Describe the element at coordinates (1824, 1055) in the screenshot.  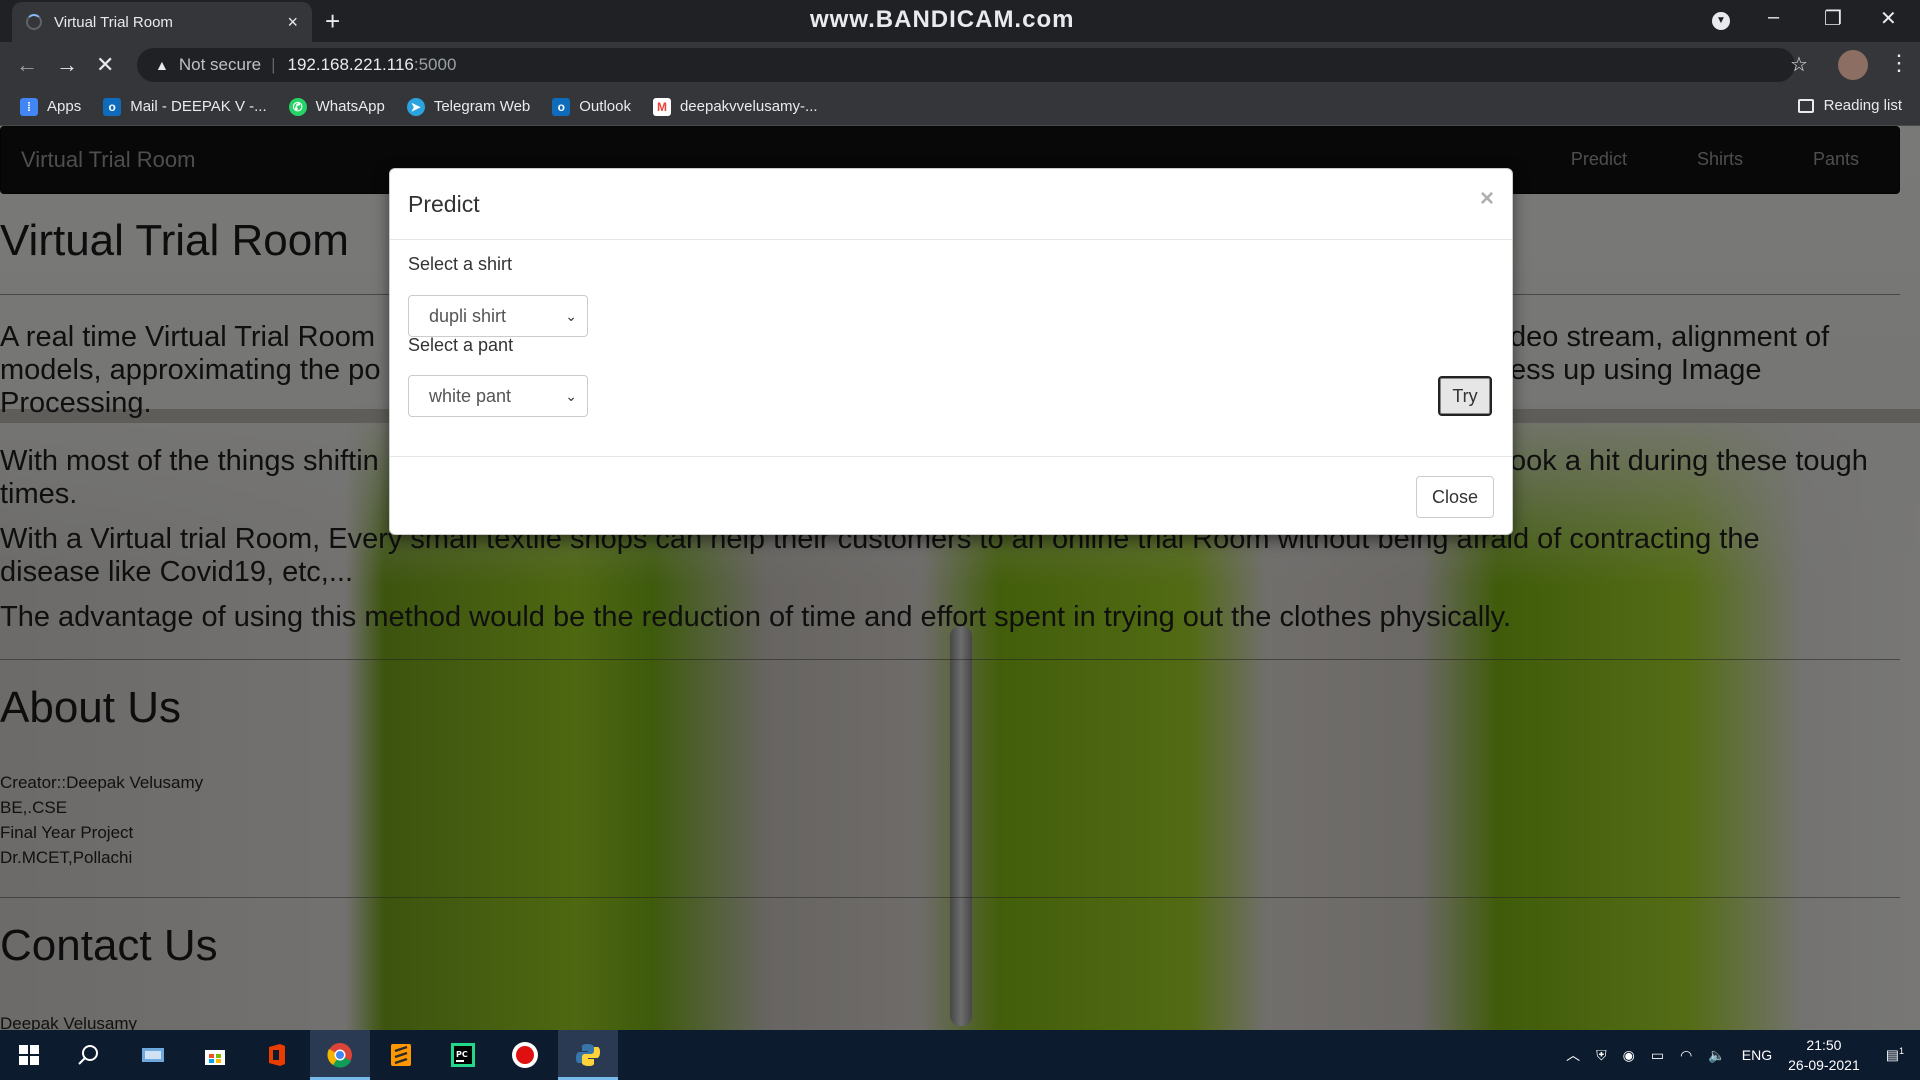
I see `system-clock: 21:50 26-09-2021` at that location.